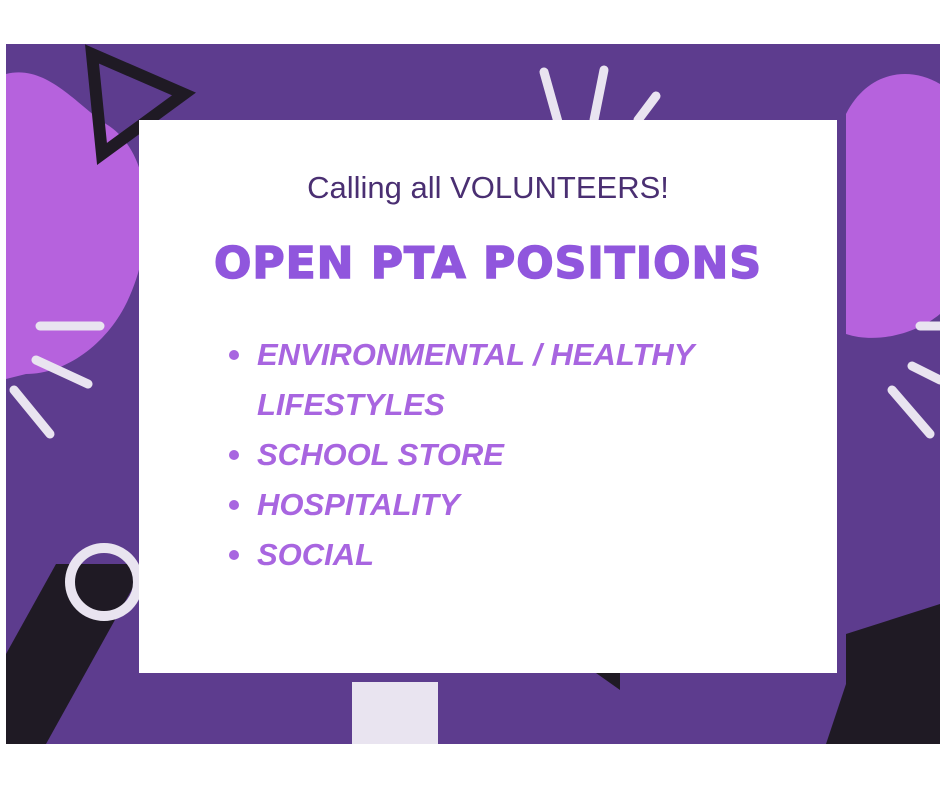  I want to click on list-item: SCHOOL STORE, so click(517, 455).